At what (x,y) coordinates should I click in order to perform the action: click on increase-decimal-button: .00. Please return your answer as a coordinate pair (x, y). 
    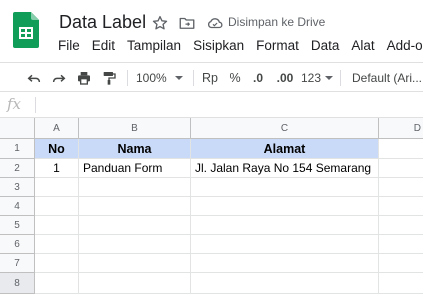
    Looking at the image, I should click on (285, 77).